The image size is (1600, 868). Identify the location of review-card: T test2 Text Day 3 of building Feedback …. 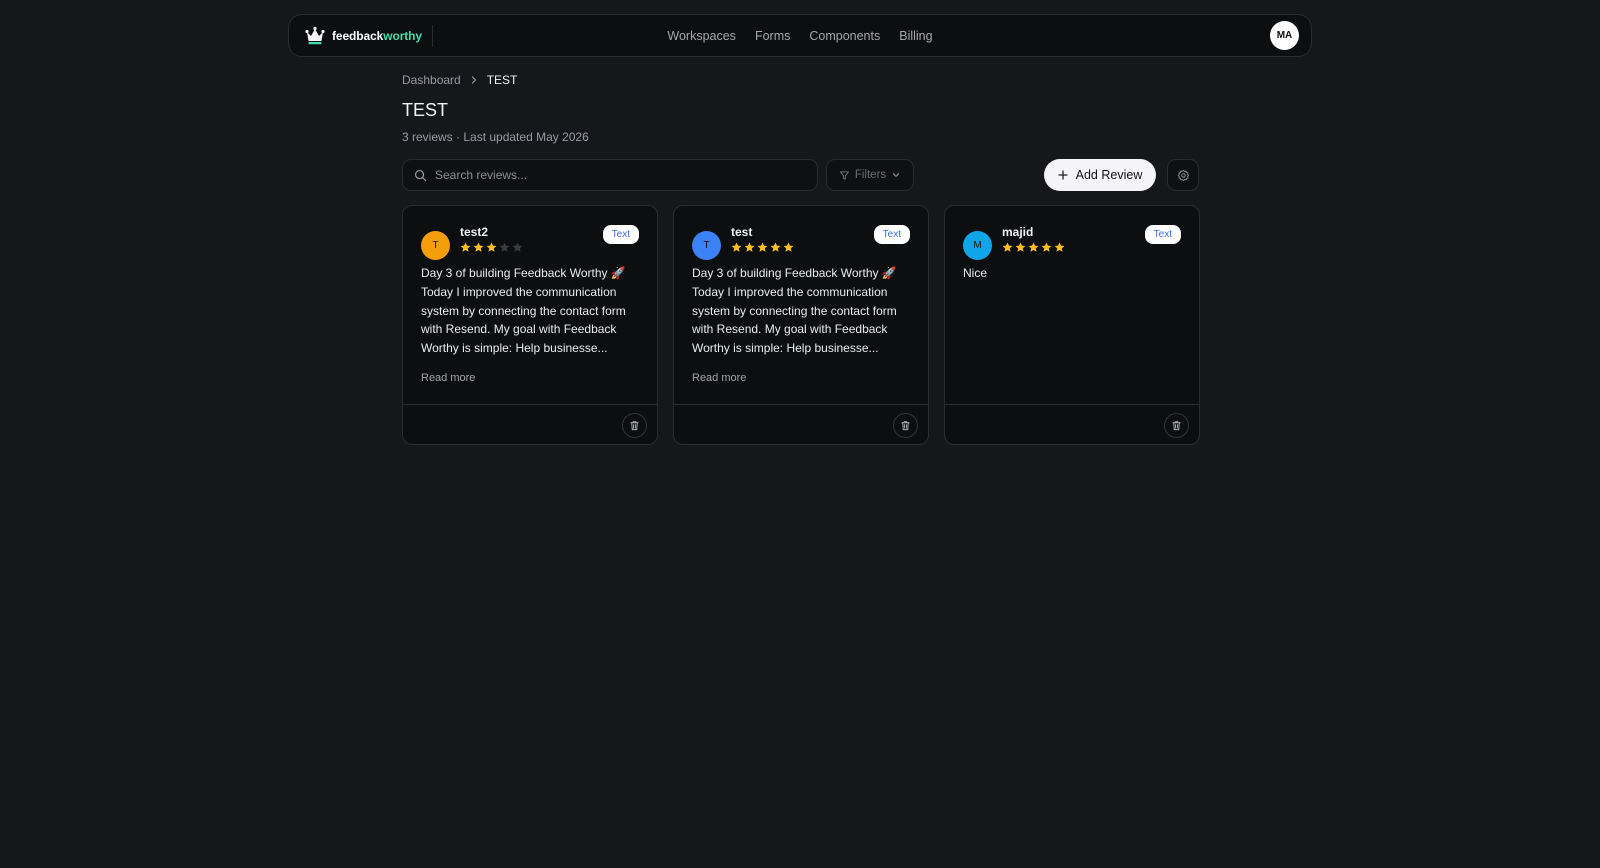
(530, 325).